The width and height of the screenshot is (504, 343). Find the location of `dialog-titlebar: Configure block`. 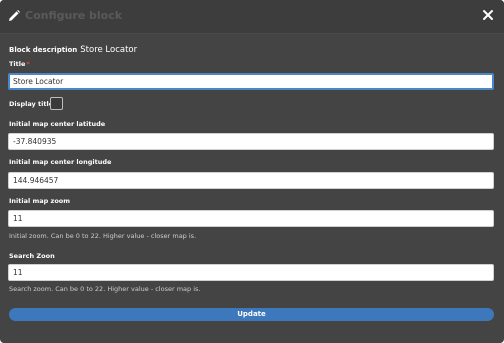

dialog-titlebar: Configure block is located at coordinates (252, 17).